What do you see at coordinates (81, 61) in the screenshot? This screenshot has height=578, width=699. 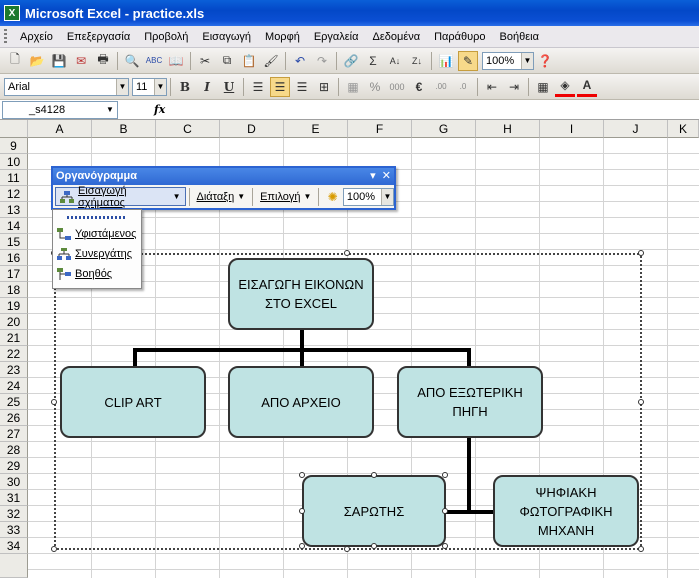 I see `permission-icon: ✉` at bounding box center [81, 61].